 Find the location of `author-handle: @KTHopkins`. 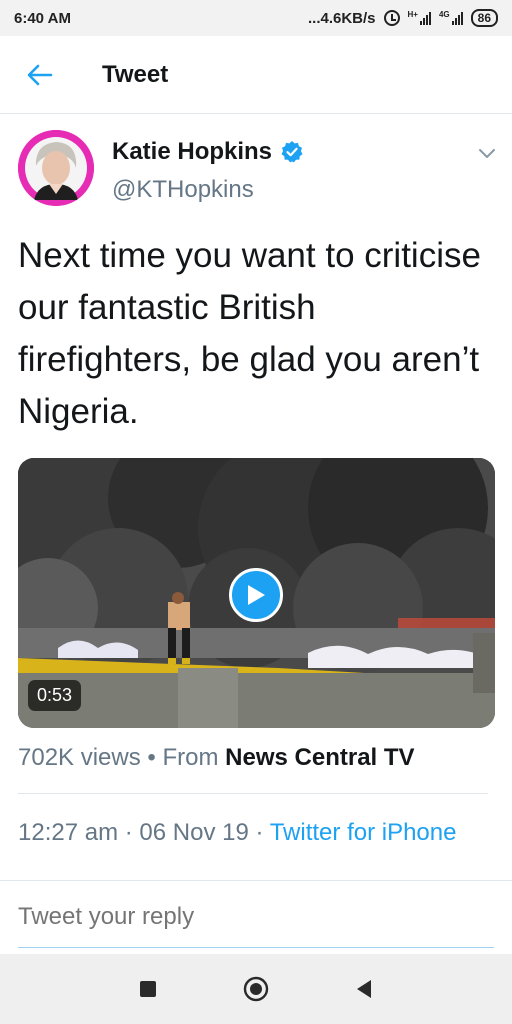

author-handle: @KTHopkins is located at coordinates (183, 190).